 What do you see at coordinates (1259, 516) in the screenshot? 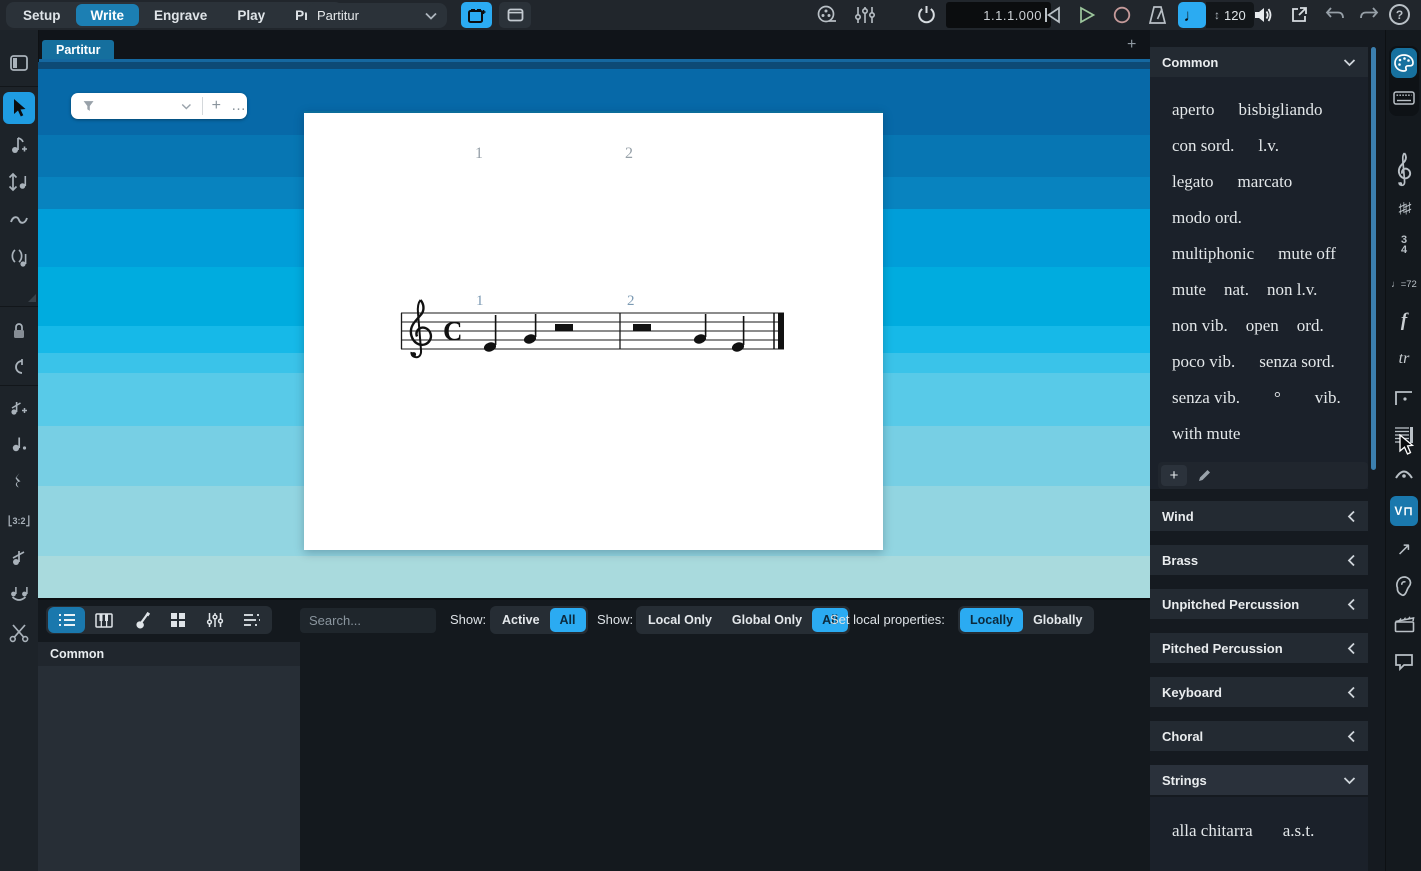
I see `section-header-wind: Wind` at bounding box center [1259, 516].